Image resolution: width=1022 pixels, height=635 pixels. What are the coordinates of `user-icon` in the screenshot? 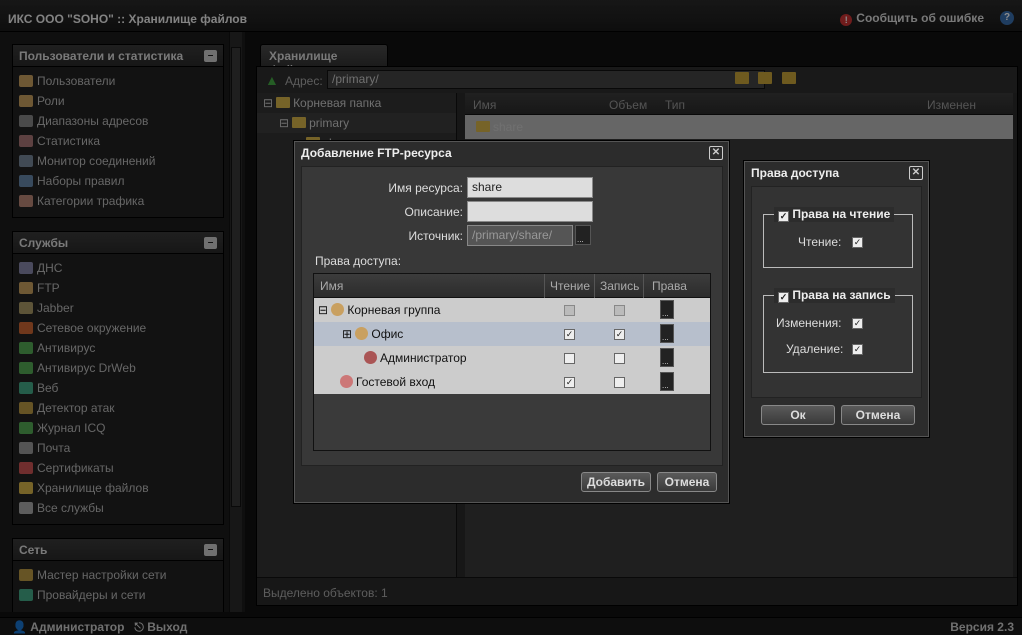 It's located at (370, 357).